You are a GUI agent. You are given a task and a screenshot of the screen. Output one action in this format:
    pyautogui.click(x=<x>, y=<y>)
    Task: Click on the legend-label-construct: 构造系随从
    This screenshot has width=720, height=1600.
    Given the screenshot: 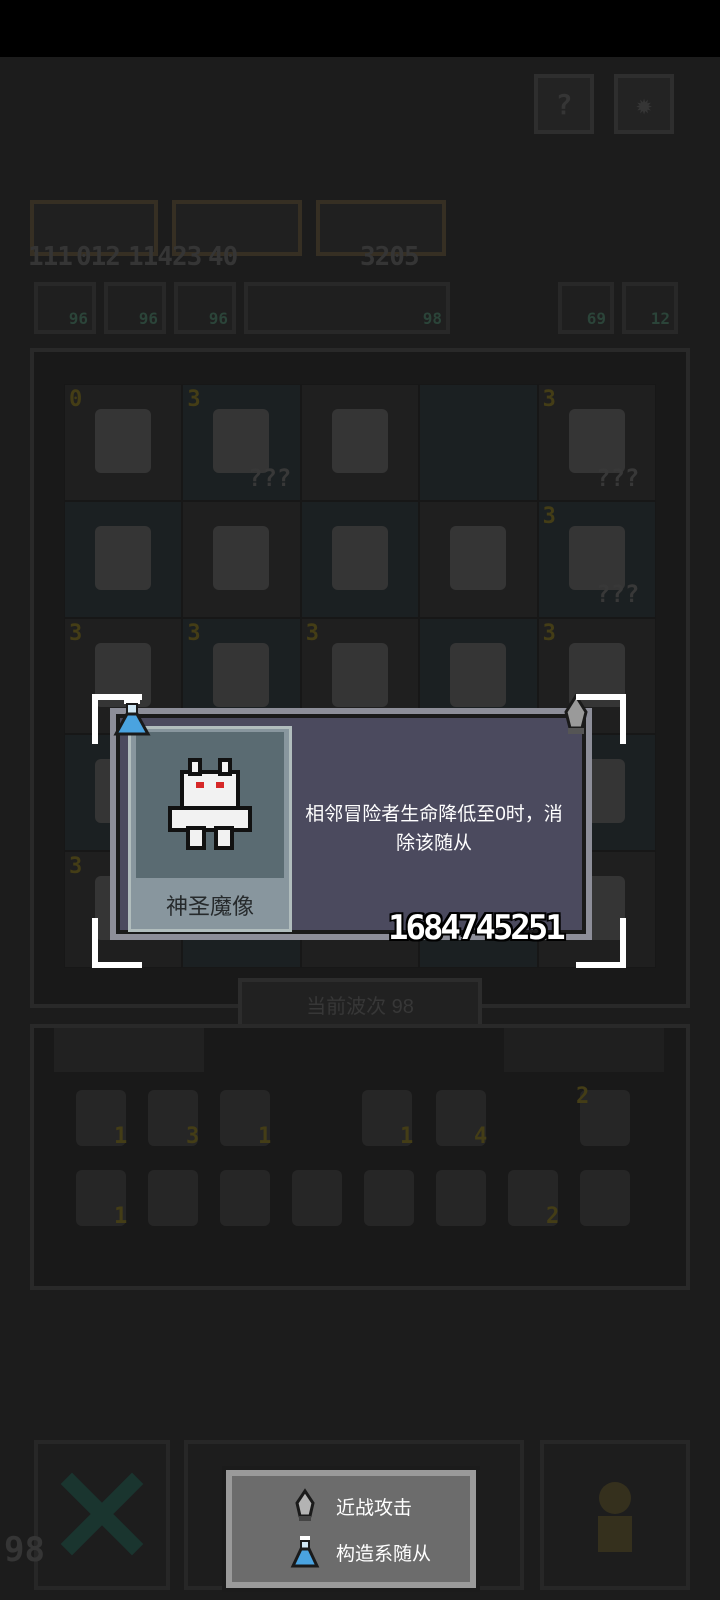 What is the action you would take?
    pyautogui.click(x=384, y=1554)
    